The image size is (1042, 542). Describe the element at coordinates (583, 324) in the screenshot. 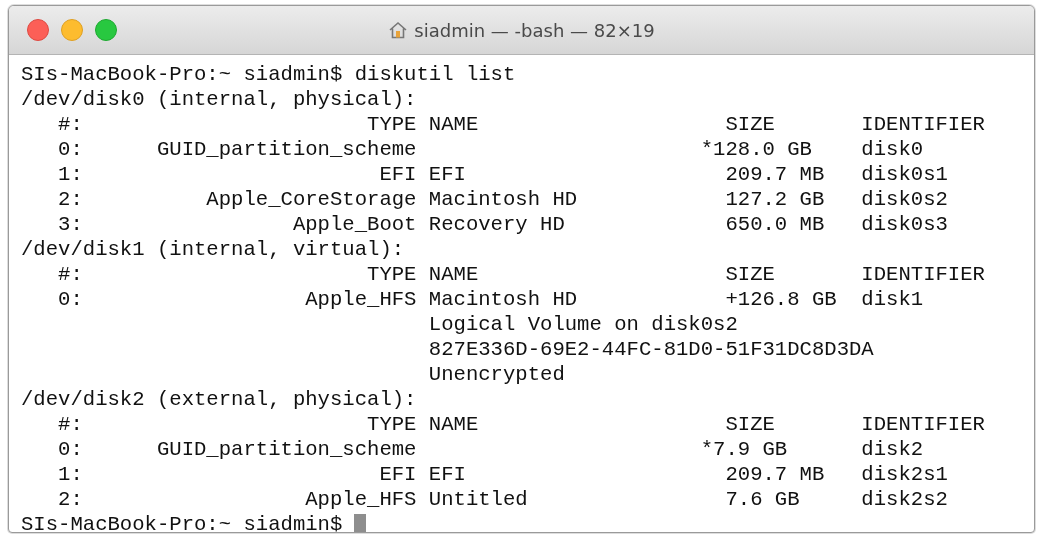

I see `output-line: Logical Volume on disk0s2` at that location.